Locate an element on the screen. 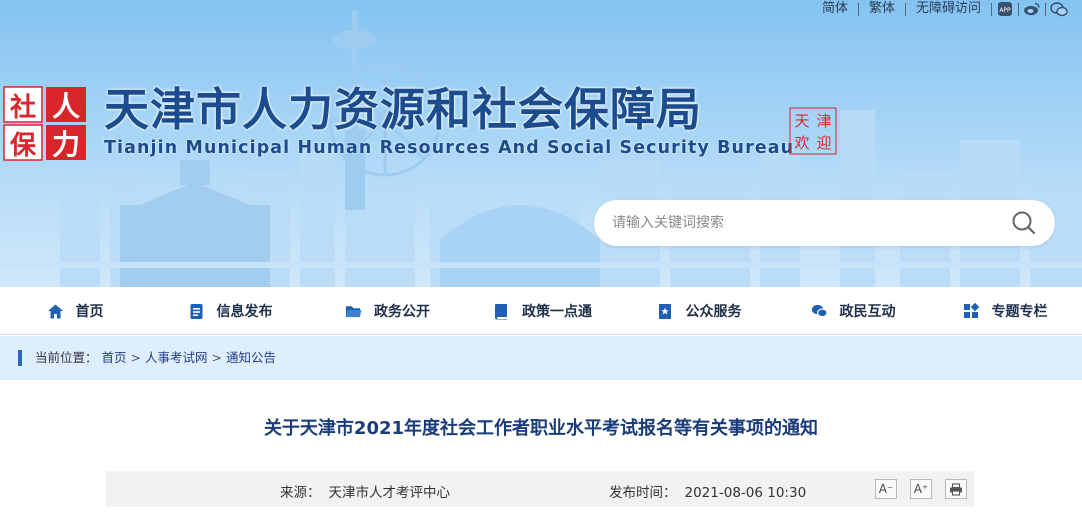 The height and width of the screenshot is (517, 1082). emblem-char: 津 is located at coordinates (823, 121).